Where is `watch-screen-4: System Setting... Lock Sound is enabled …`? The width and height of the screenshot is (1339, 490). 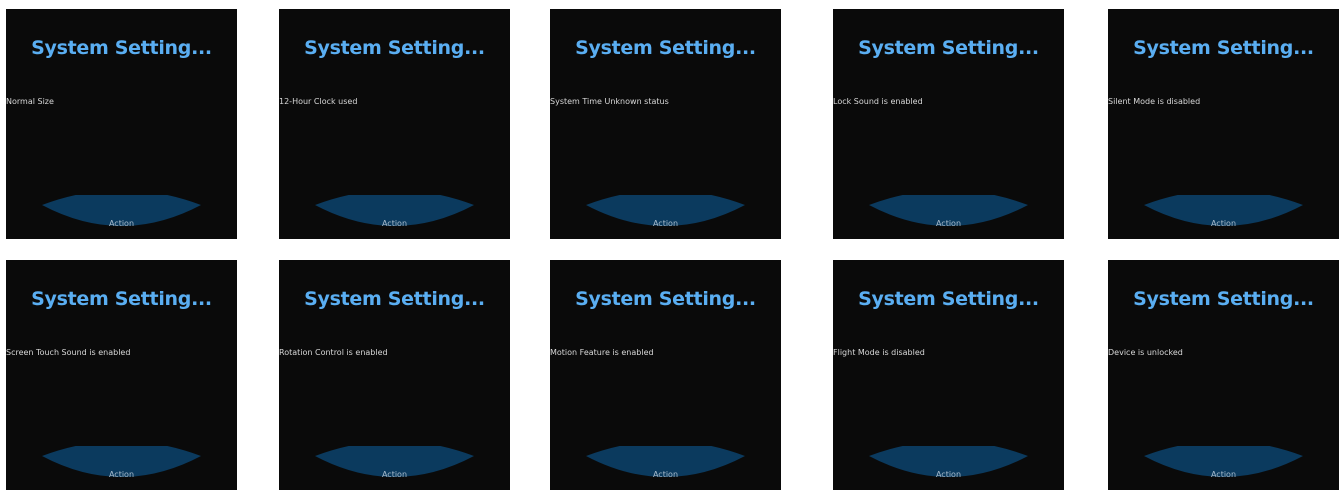 watch-screen-4: System Setting... Lock Sound is enabled … is located at coordinates (948, 124).